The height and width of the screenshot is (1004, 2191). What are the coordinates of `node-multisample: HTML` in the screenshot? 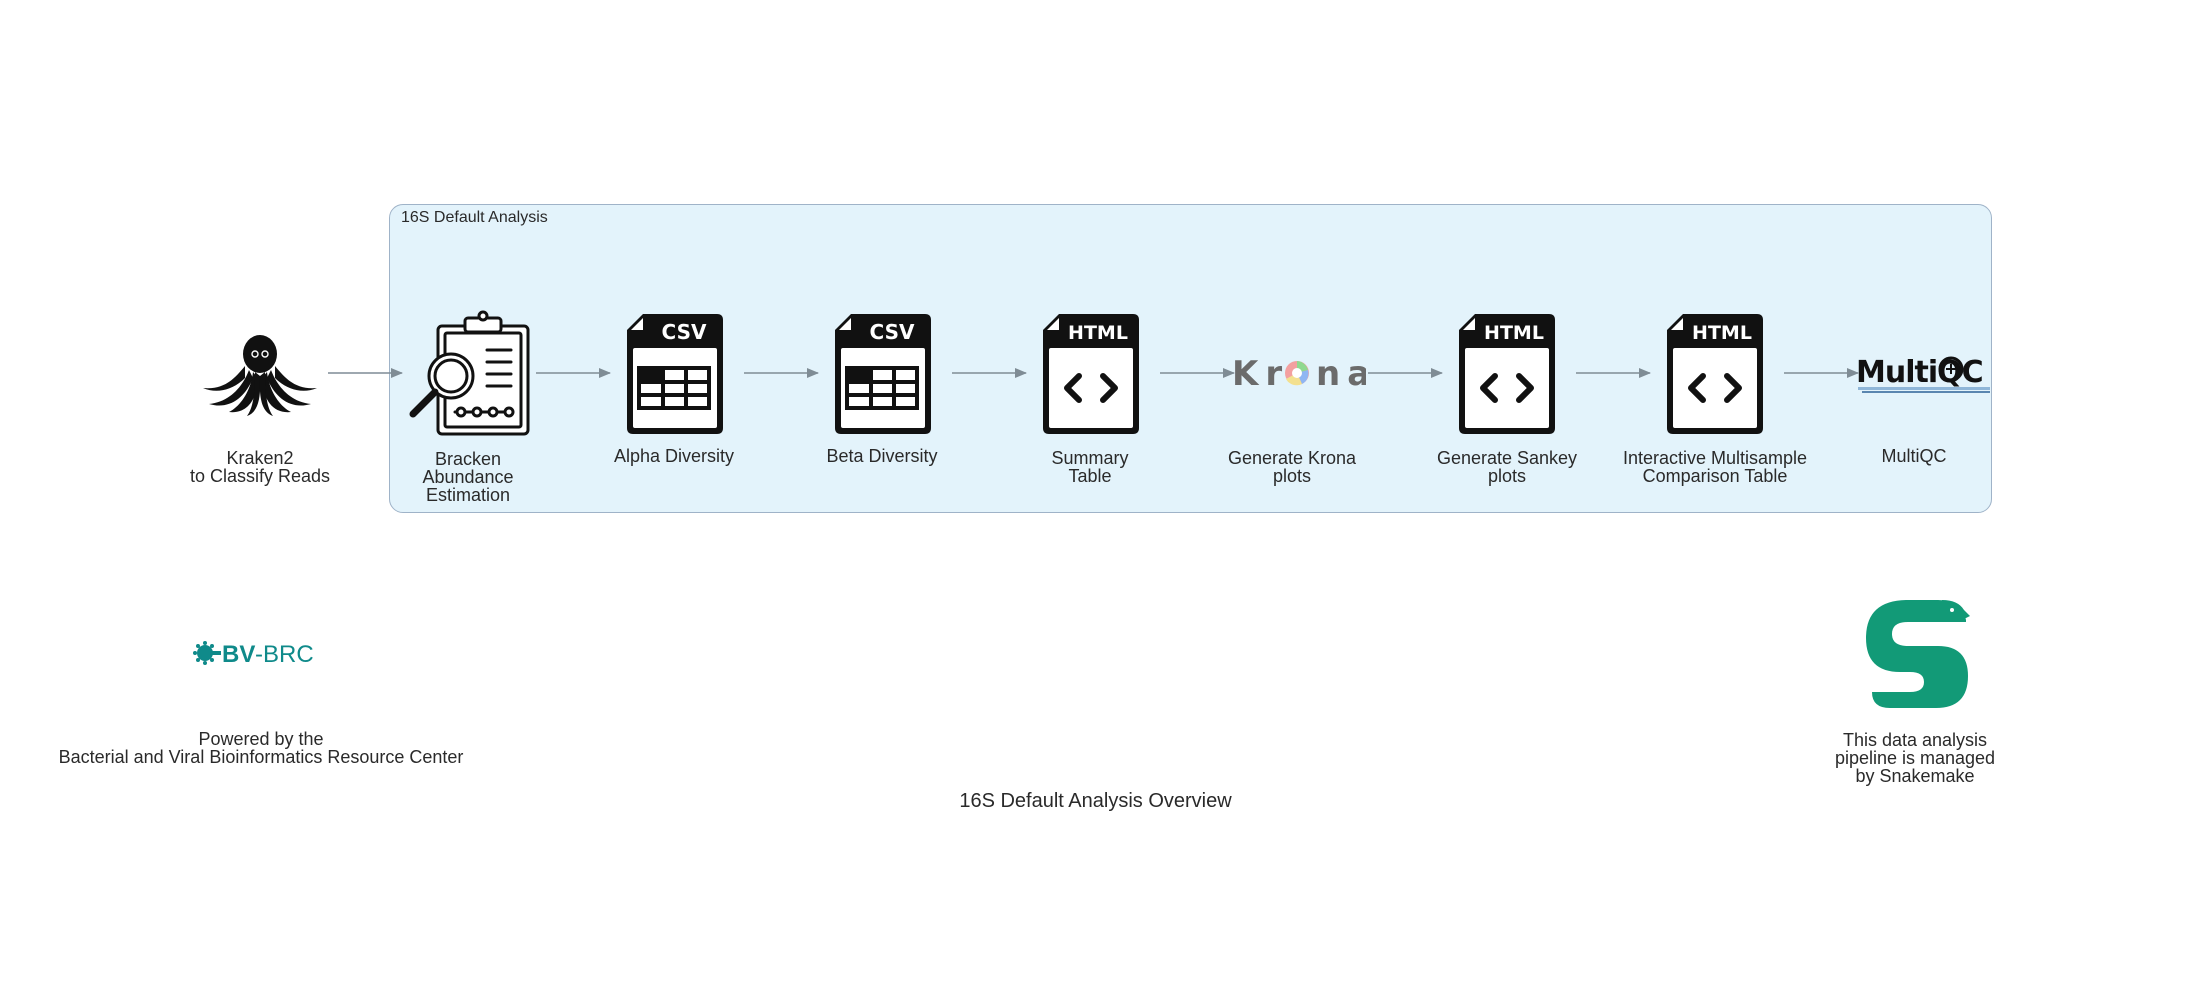 It's located at (1715, 374).